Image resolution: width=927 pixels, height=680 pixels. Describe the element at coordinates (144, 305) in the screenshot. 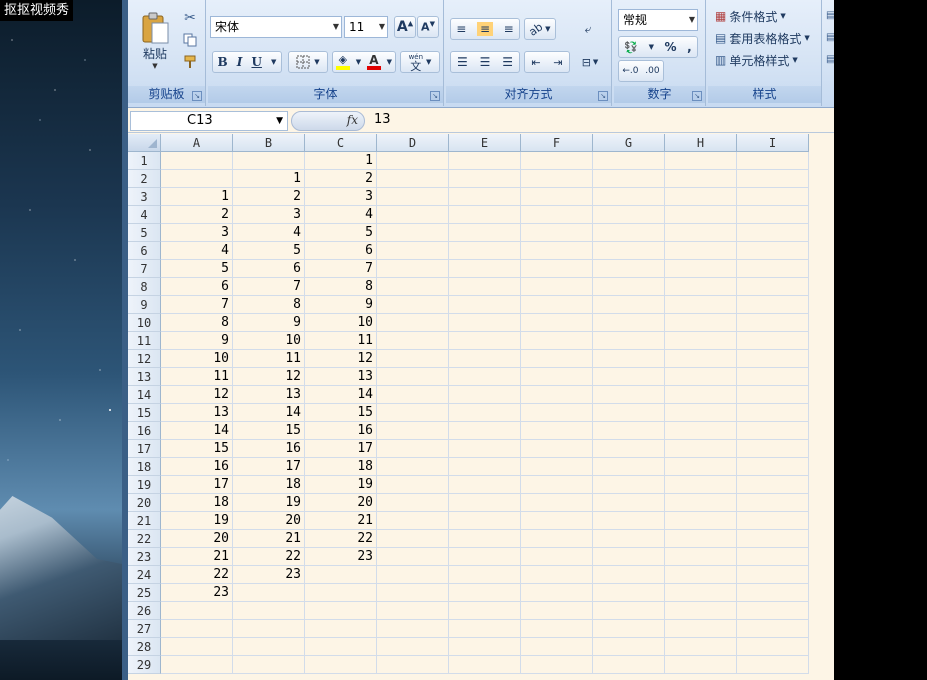

I see `row-header: 9` at that location.